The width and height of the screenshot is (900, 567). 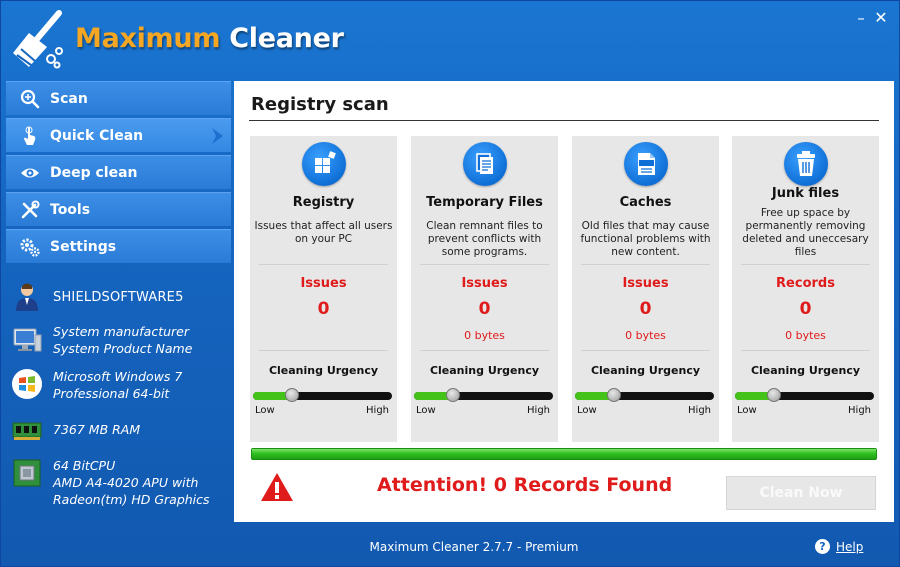 I want to click on cpu-model: AMD A4-4020 APU with, so click(x=126, y=482).